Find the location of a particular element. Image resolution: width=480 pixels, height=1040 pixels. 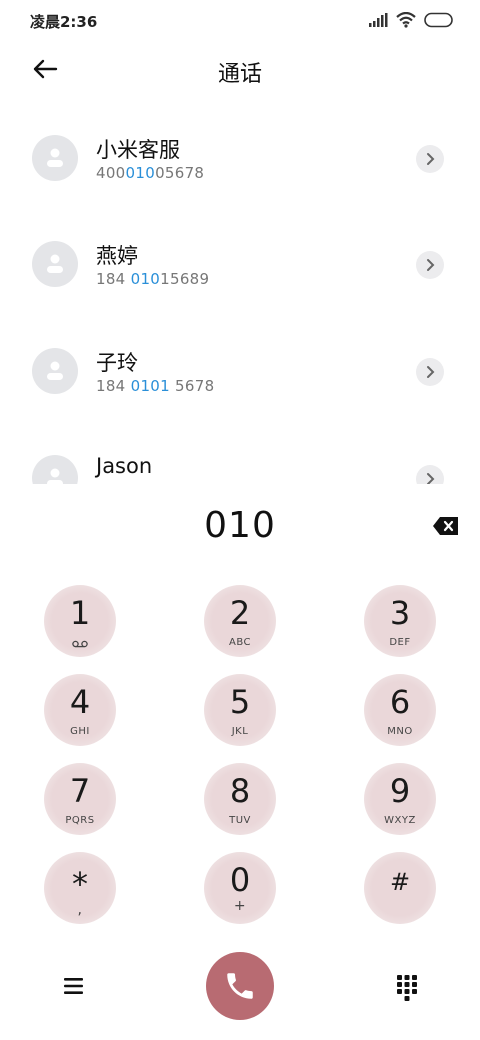

status-icons is located at coordinates (411, 20).